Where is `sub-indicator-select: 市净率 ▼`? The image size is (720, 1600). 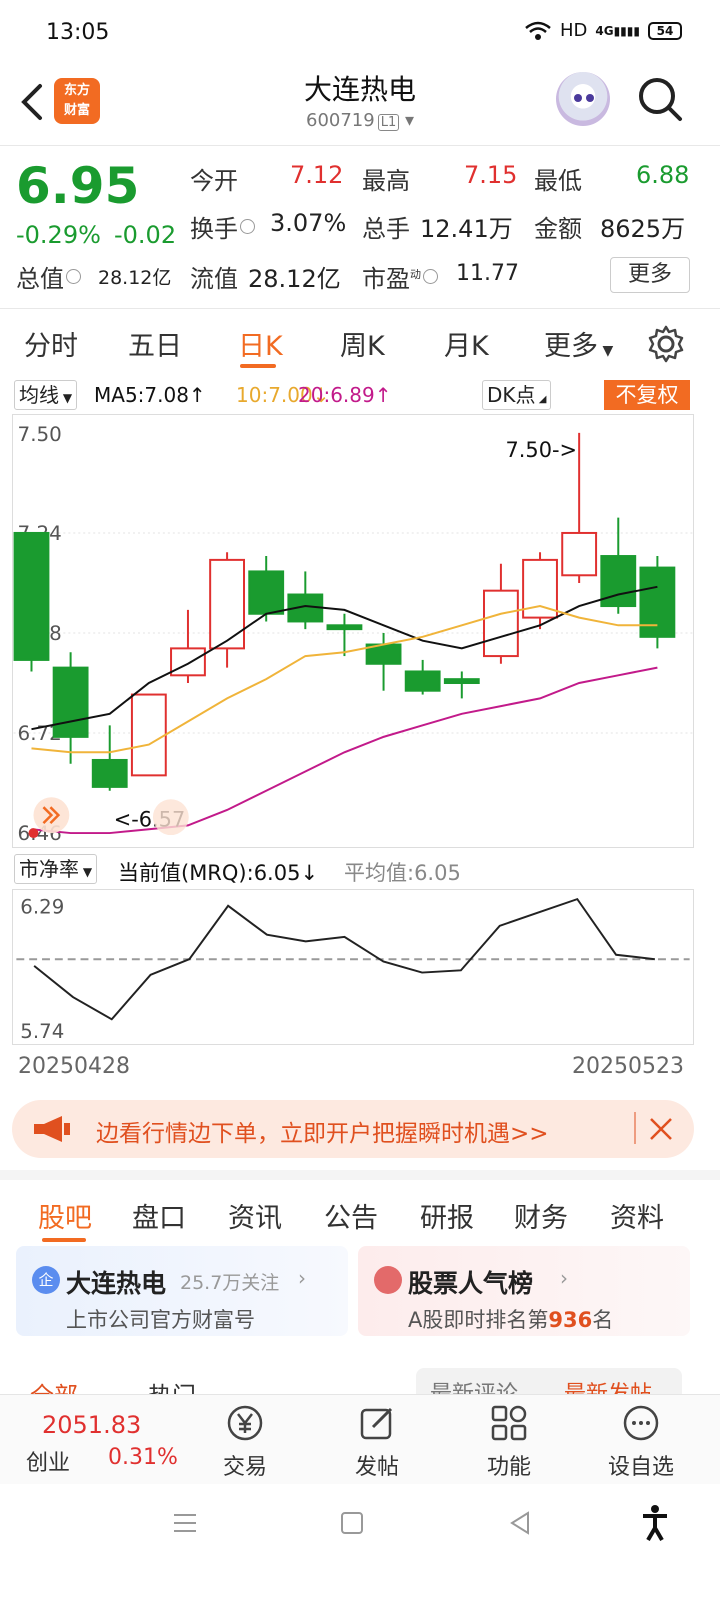
sub-indicator-select: 市净率 ▼ is located at coordinates (56, 869).